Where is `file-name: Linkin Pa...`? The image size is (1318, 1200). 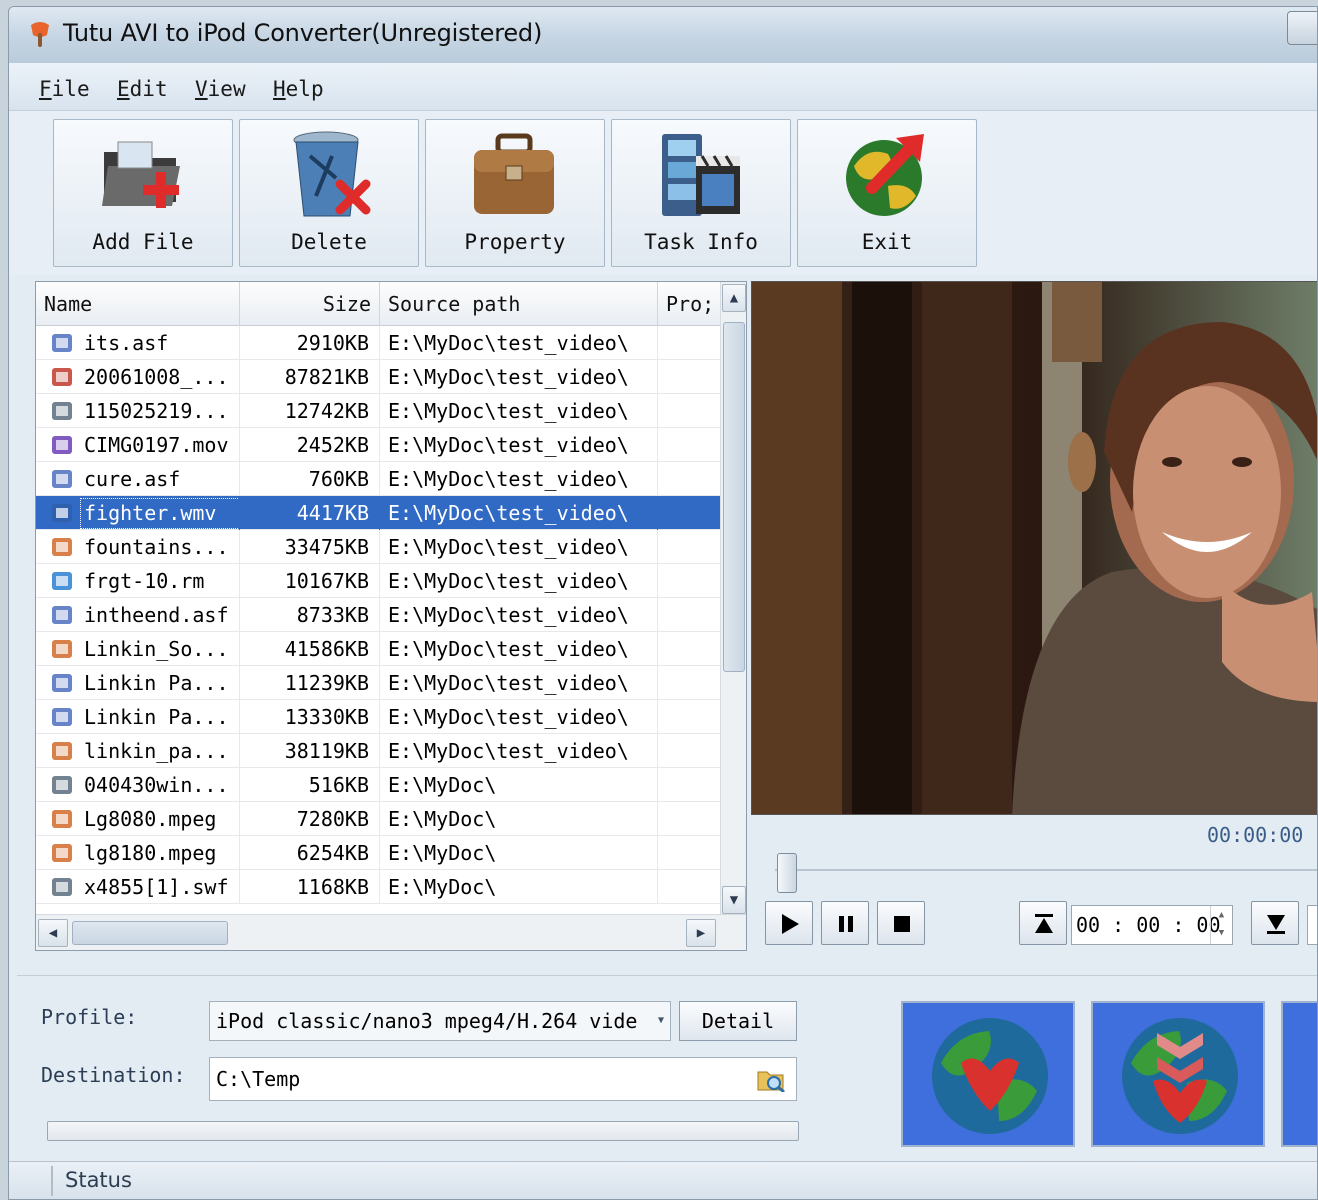
file-name: Linkin Pa... is located at coordinates (156, 683).